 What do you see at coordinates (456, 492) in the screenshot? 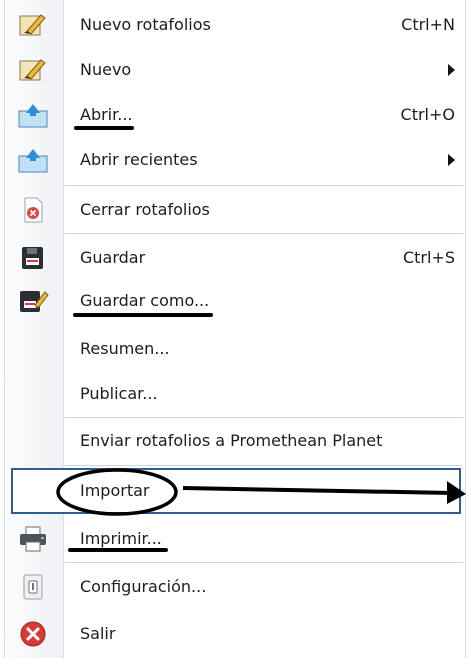
I see `annotation-arrowhead` at bounding box center [456, 492].